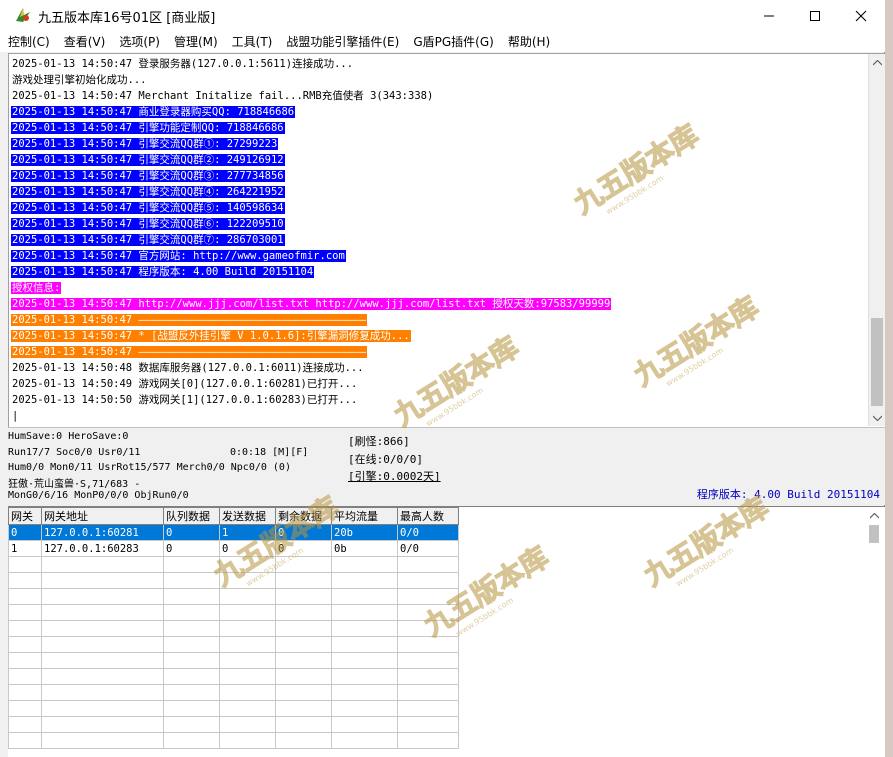 This screenshot has width=893, height=757. I want to click on menu-gshield-plugin: G盾PG插件(G), so click(453, 41).